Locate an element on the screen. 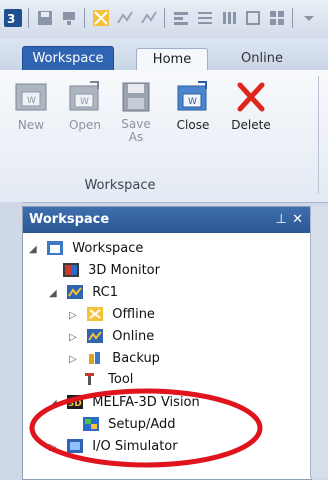 Image resolution: width=328 pixels, height=480 pixels. tree-node-tool: Tool is located at coordinates (108, 380).